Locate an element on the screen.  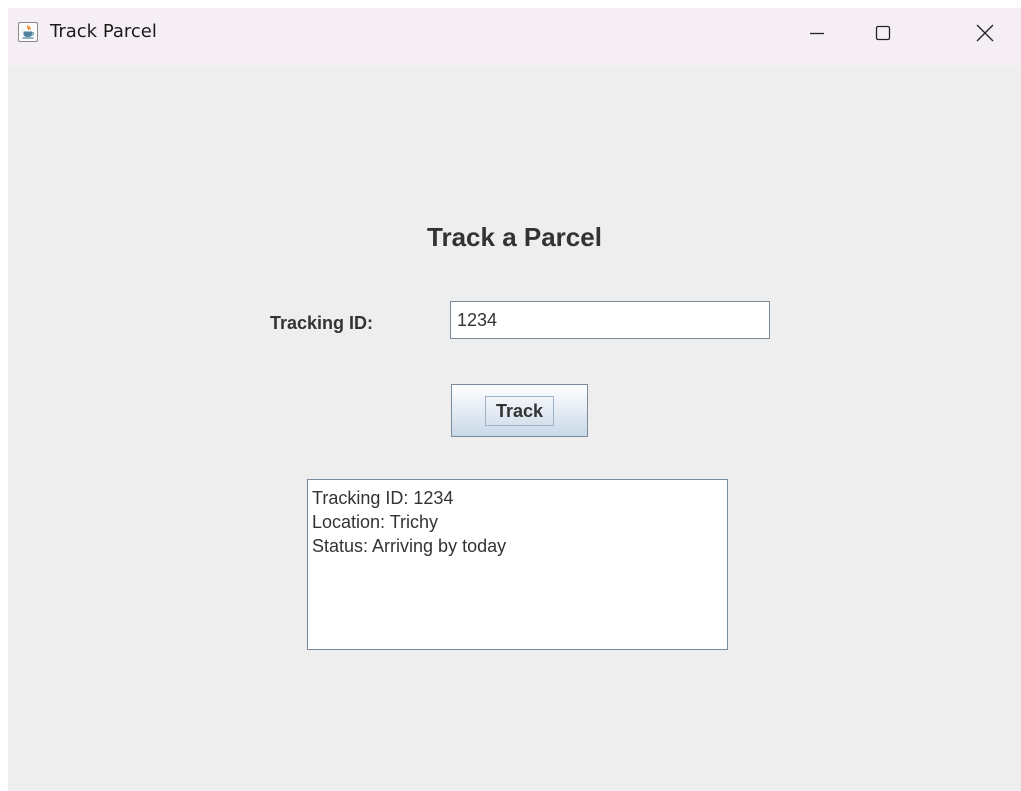
close-icon is located at coordinates (985, 33).